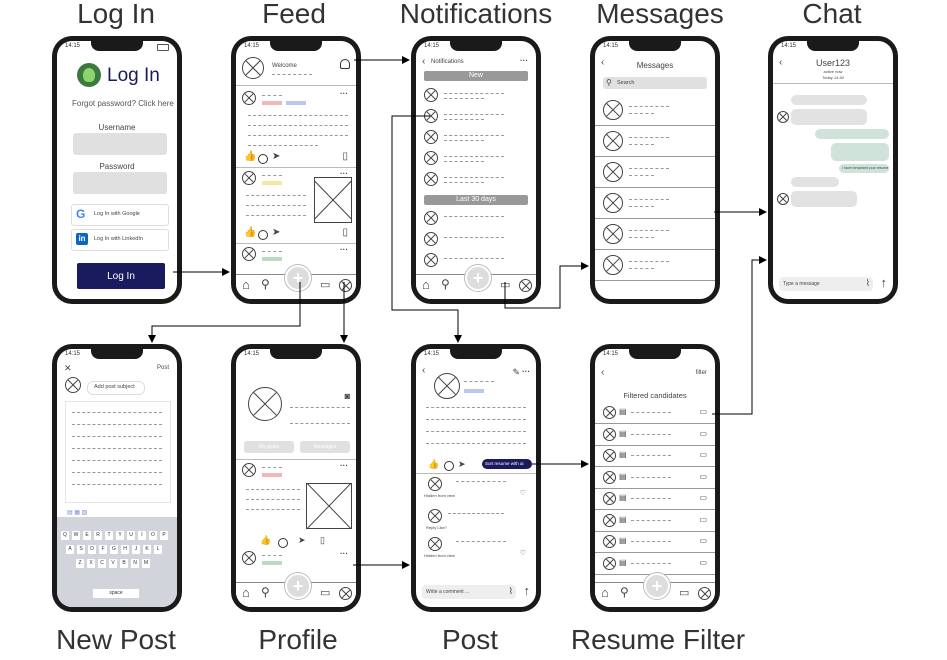 Image resolution: width=947 pixels, height=660 pixels. I want to click on chat-icon: ▭, so click(505, 284).